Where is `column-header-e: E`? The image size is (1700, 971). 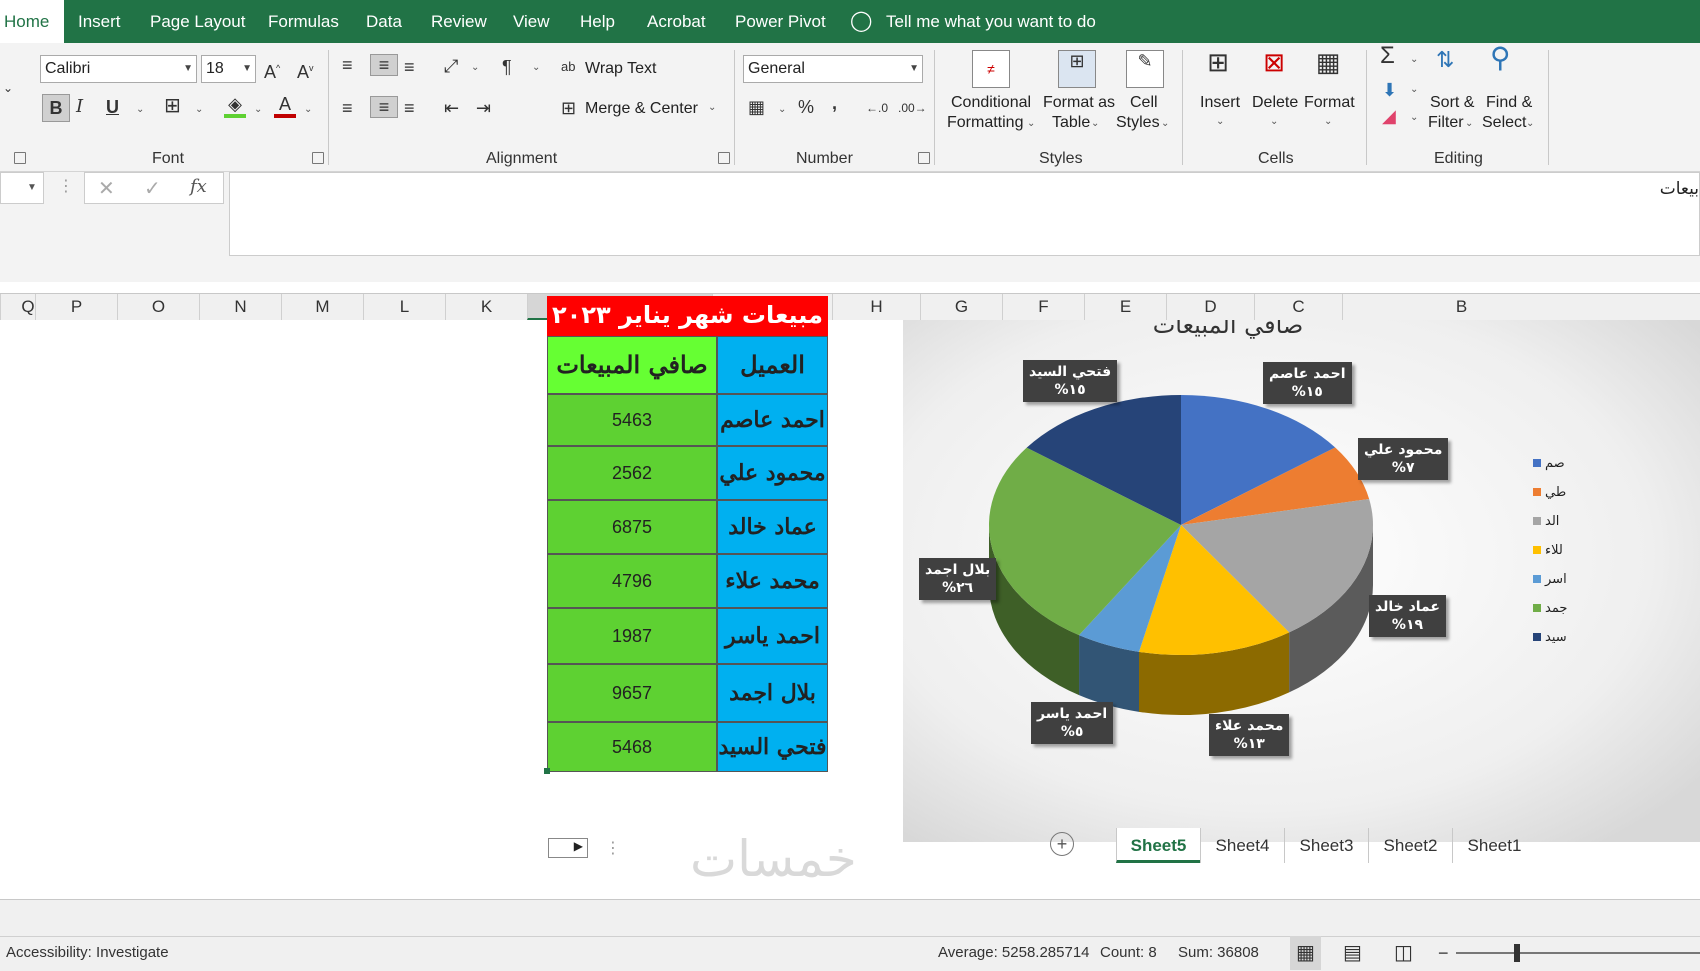
column-header-e: E is located at coordinates (1125, 307).